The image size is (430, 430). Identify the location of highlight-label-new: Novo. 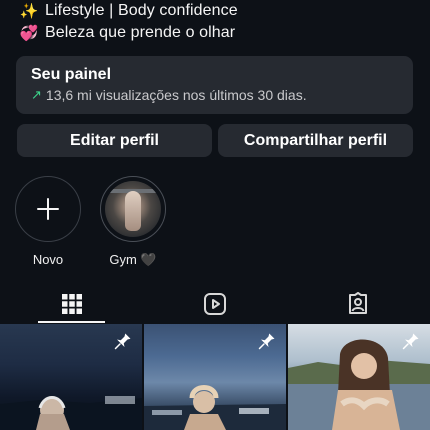
(48, 259).